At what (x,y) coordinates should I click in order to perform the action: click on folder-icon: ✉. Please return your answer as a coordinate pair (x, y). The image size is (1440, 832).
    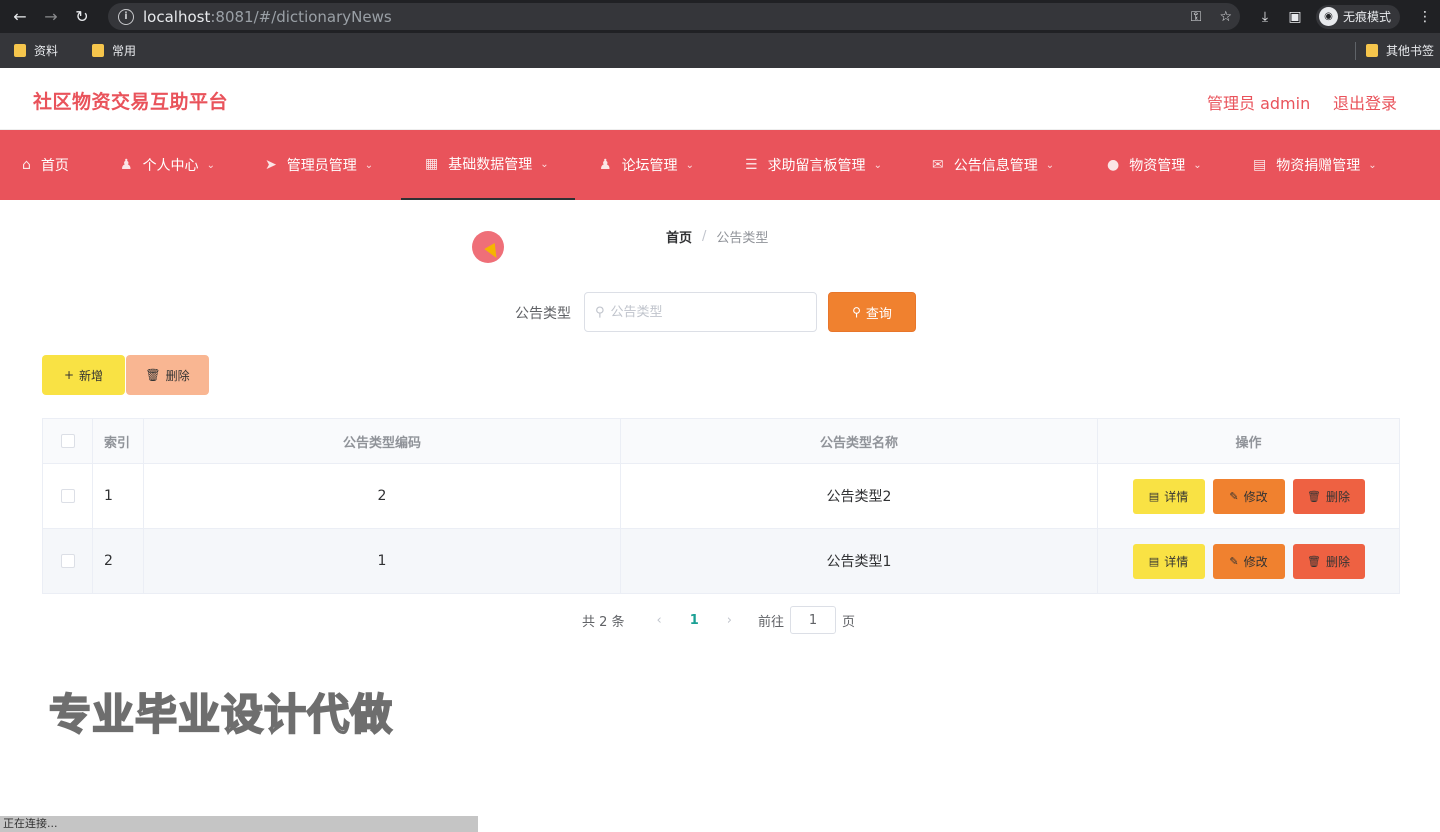
    Looking at the image, I should click on (938, 165).